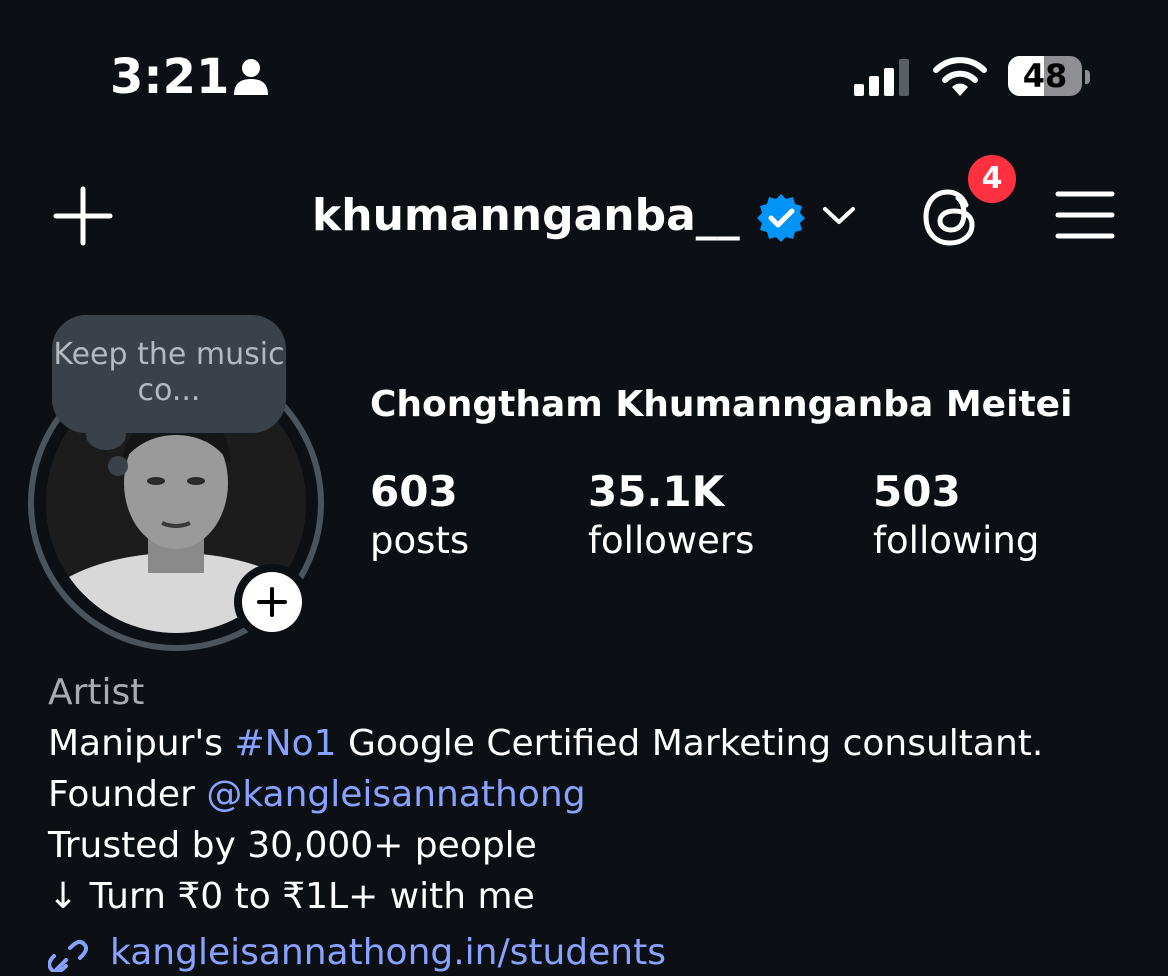 The image size is (1168, 976). What do you see at coordinates (286, 743) in the screenshot?
I see `hashtag-link: #No1` at bounding box center [286, 743].